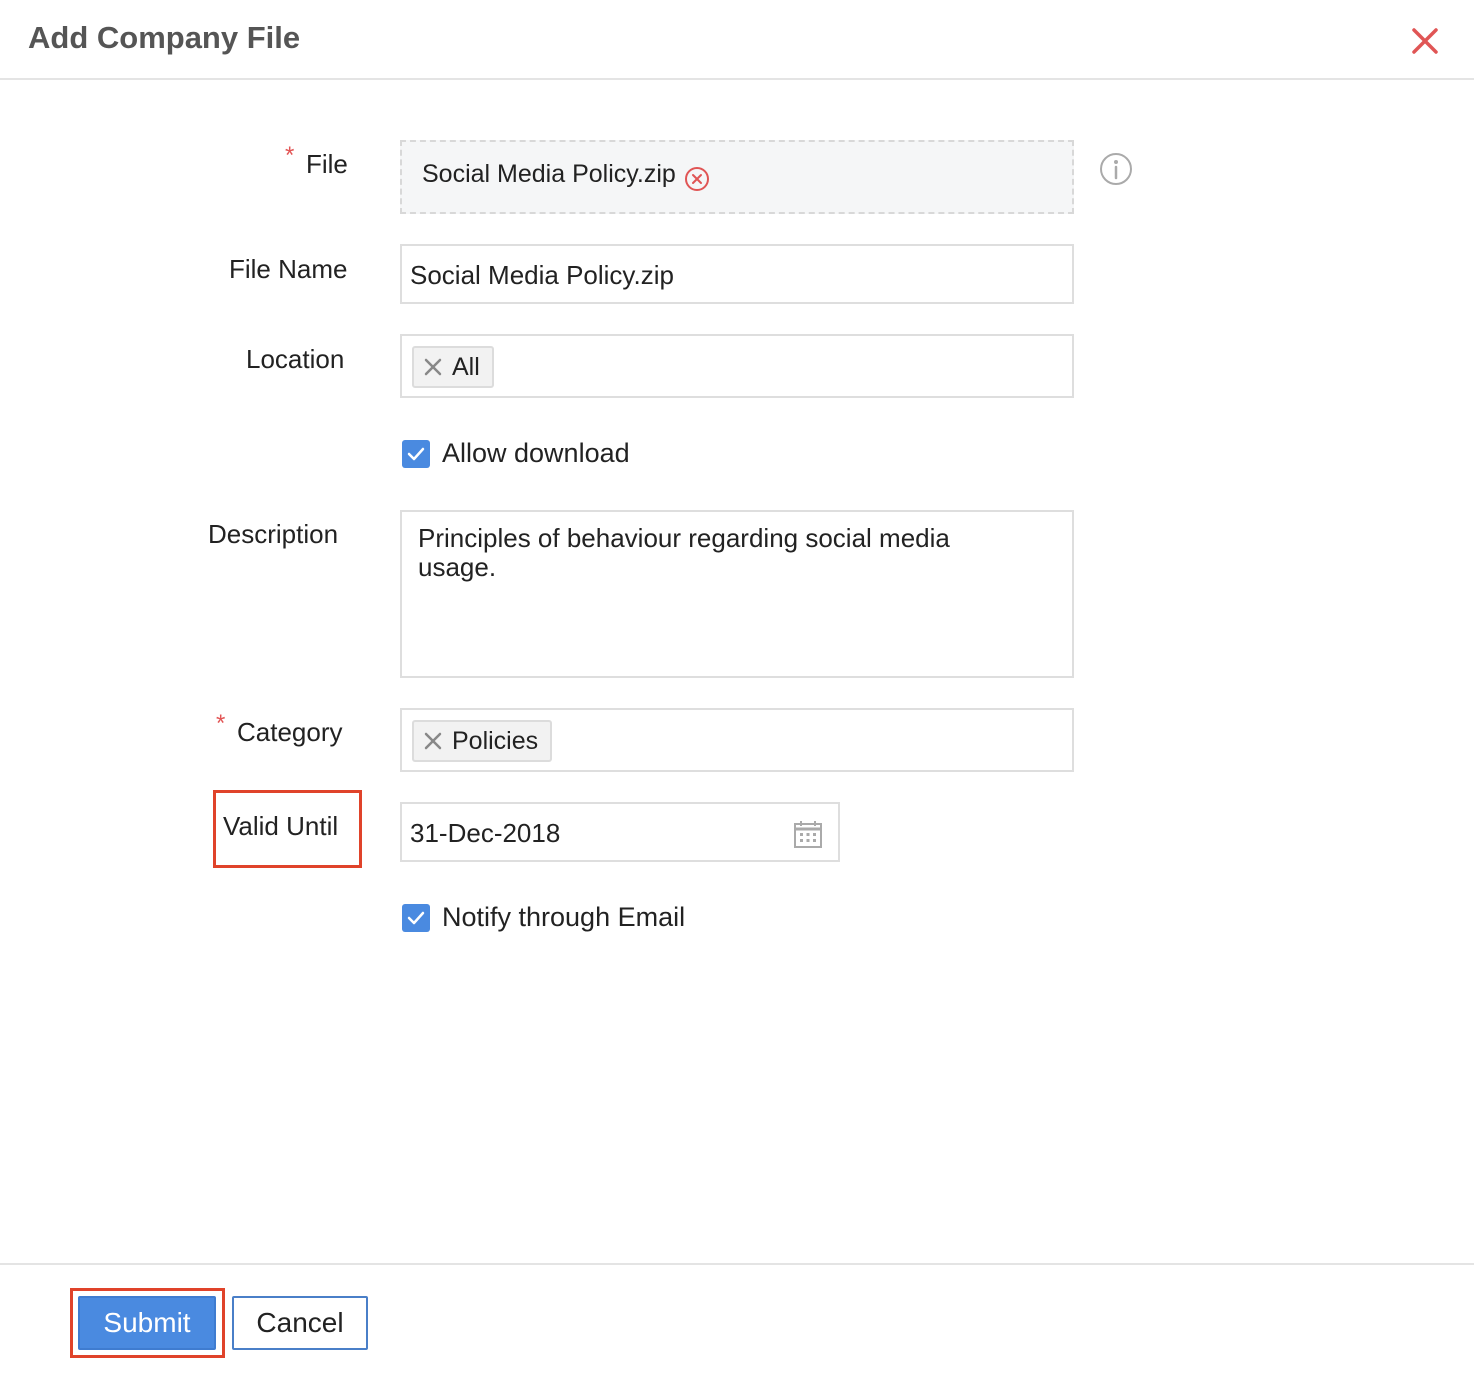  What do you see at coordinates (697, 179) in the screenshot?
I see `remove-circle-icon` at bounding box center [697, 179].